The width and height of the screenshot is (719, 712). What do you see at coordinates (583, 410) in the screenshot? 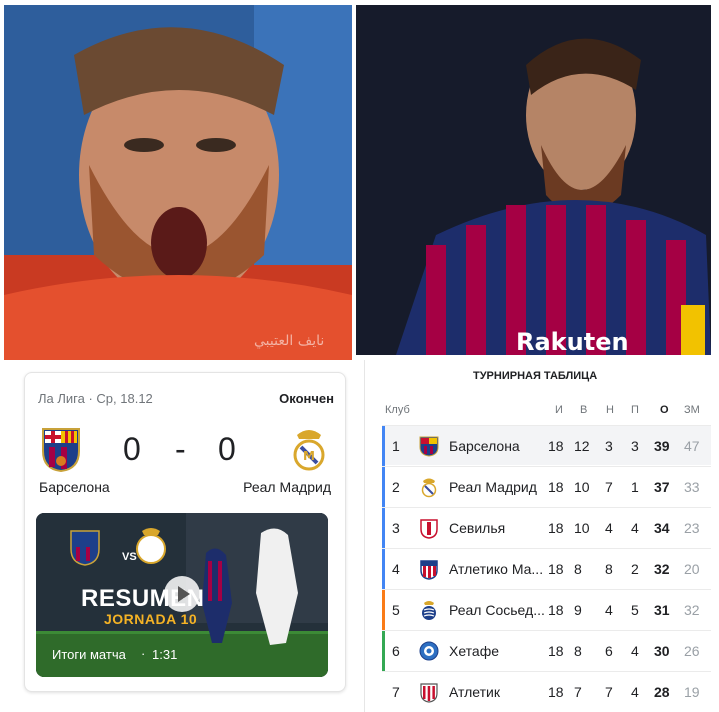
I see `header-won: В` at bounding box center [583, 410].